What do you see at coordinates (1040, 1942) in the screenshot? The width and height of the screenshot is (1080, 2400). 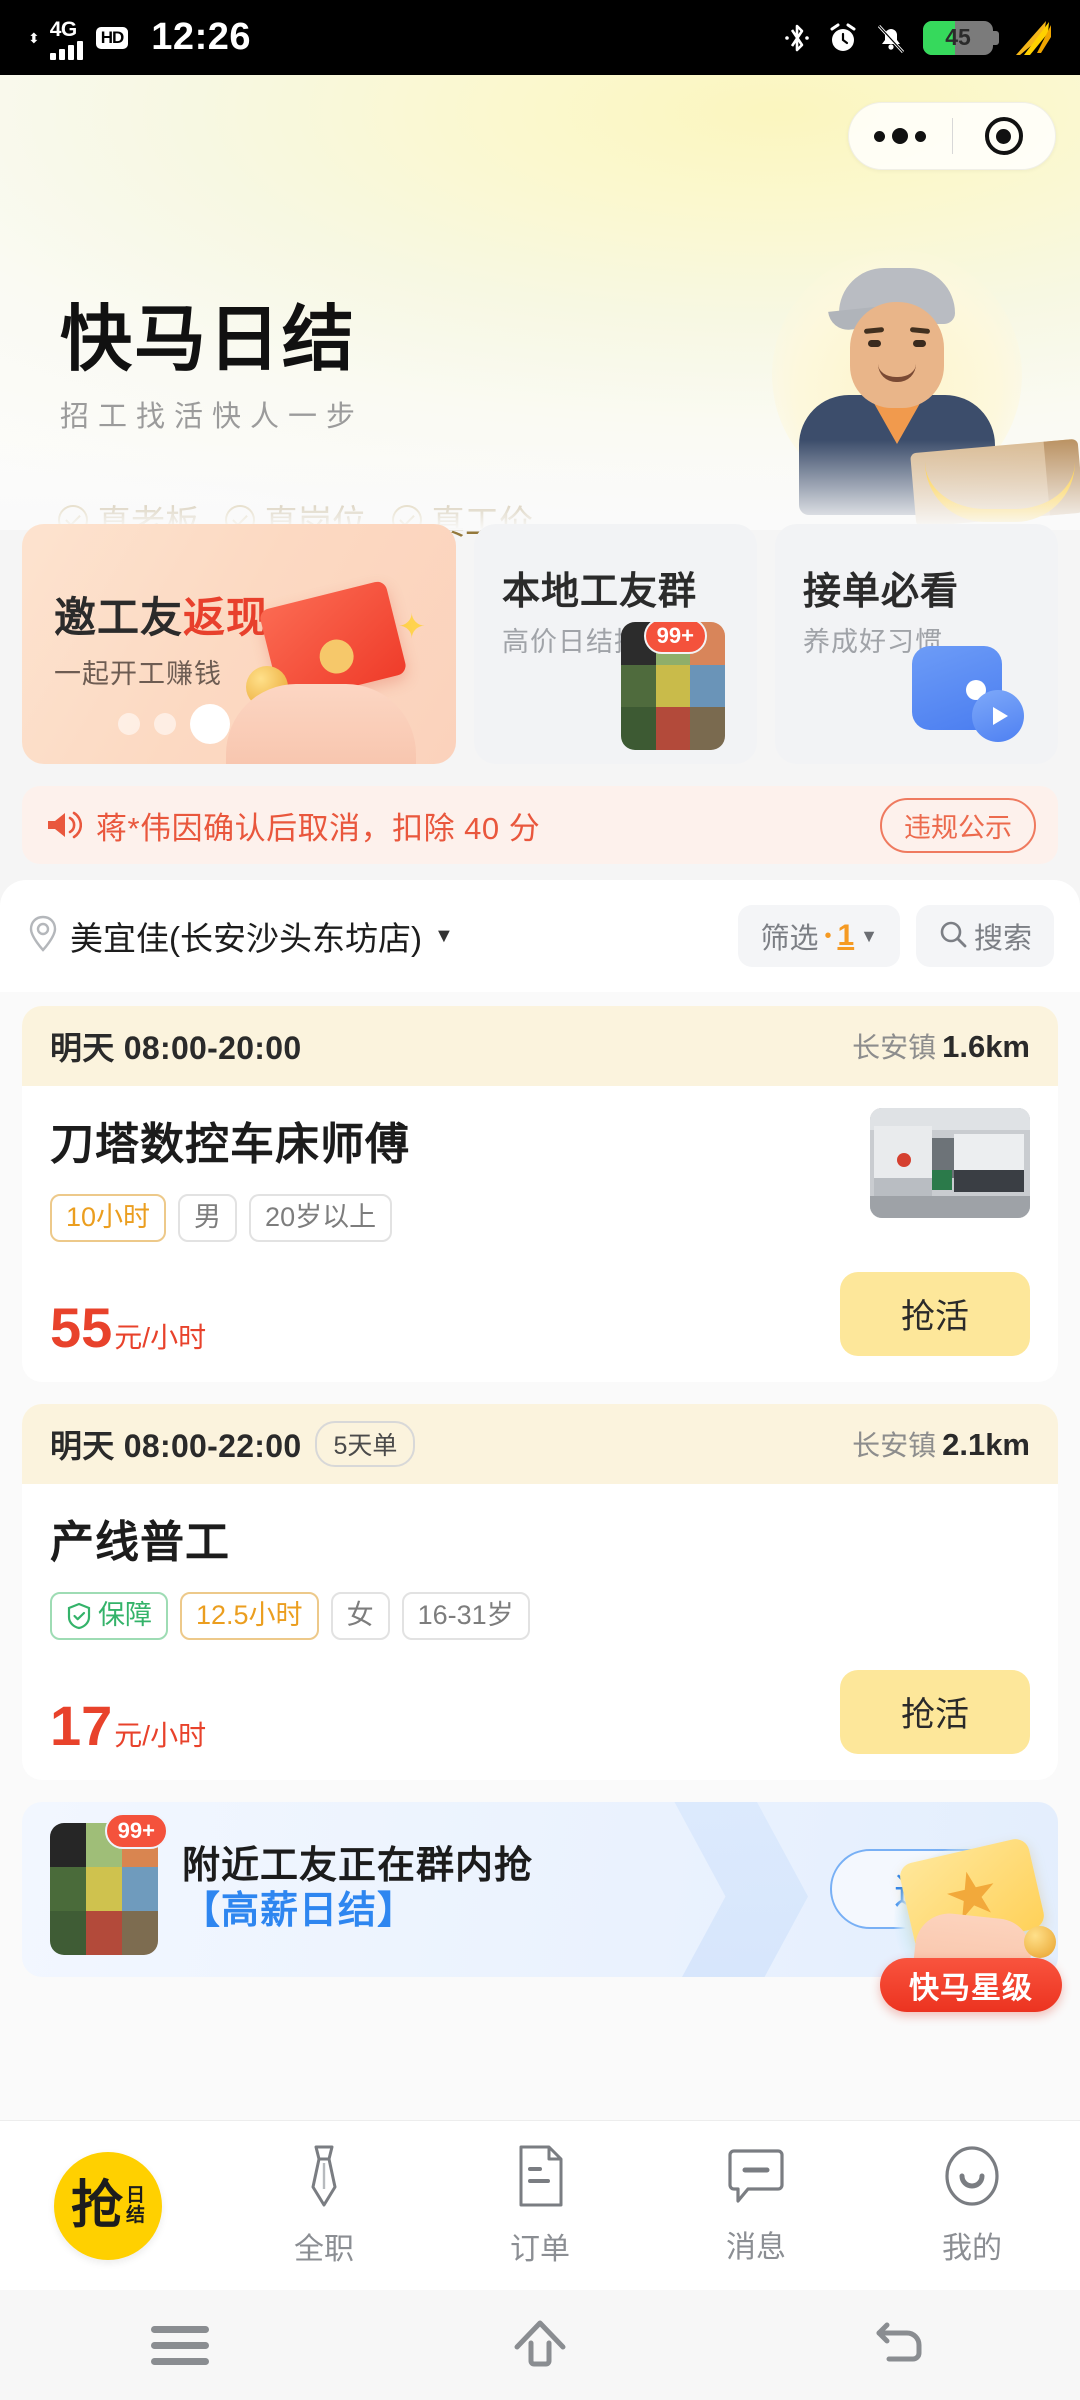 I see `coin-icon` at bounding box center [1040, 1942].